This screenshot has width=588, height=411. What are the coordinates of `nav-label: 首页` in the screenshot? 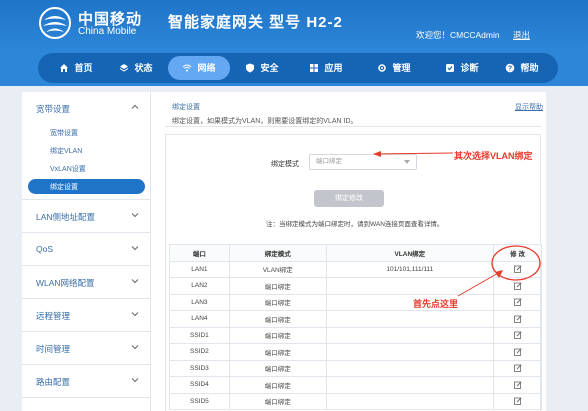 It's located at (83, 68).